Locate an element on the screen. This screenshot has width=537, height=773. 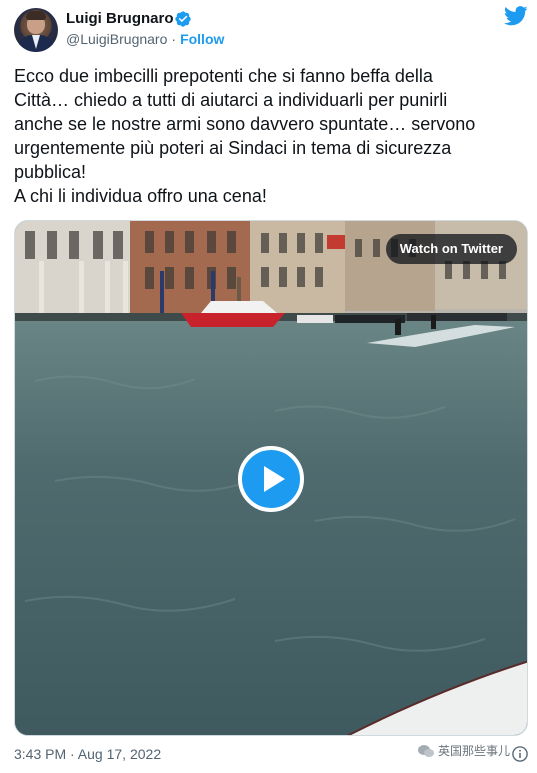
tweet-timestamp: 3:43 PM · Aug 17, 2022 is located at coordinates (87, 754).